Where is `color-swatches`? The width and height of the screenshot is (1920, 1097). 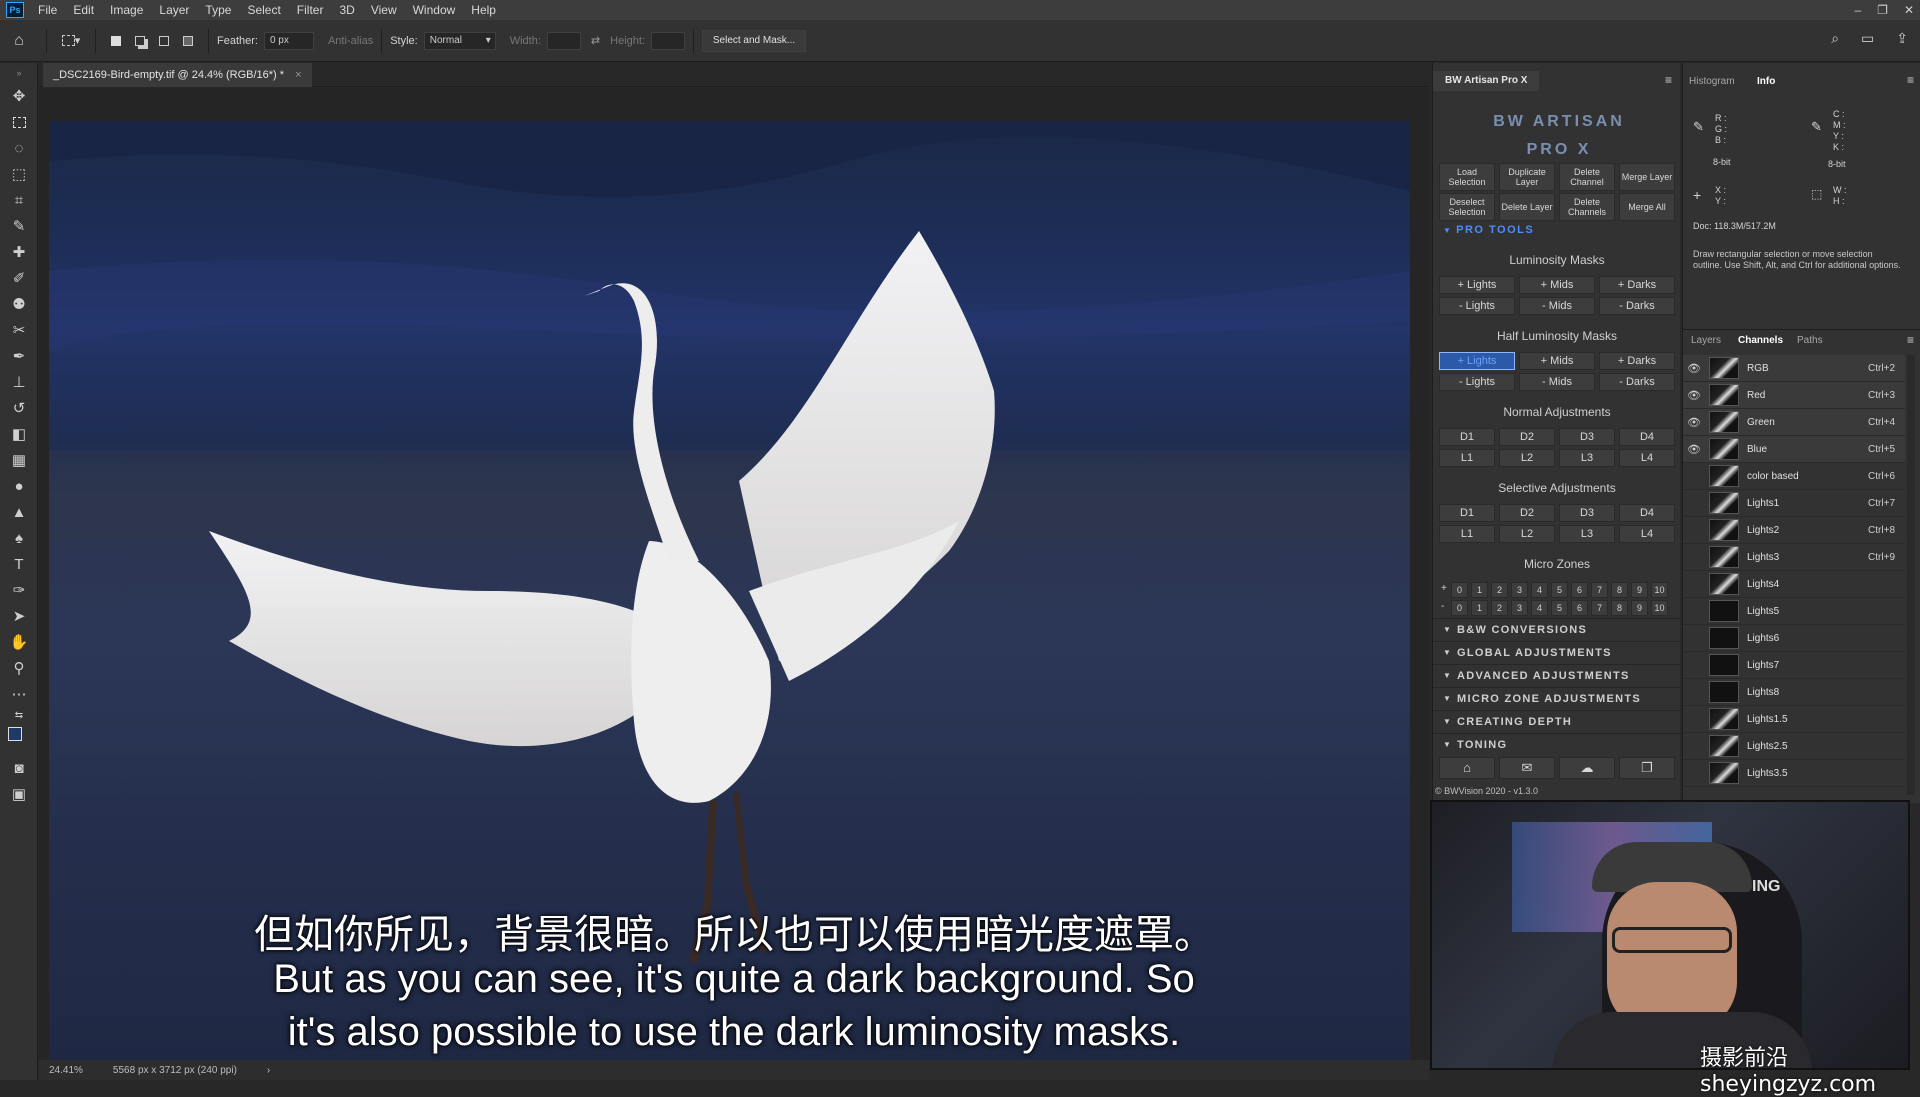
color-swatches is located at coordinates (19, 739).